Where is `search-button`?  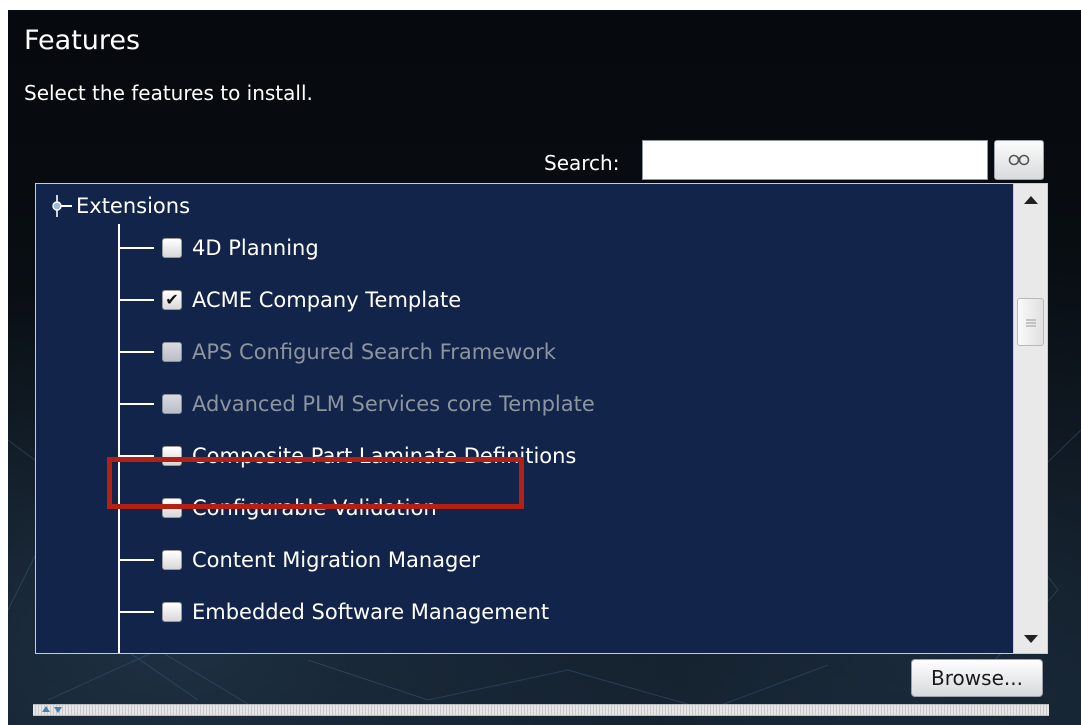 search-button is located at coordinates (1019, 160).